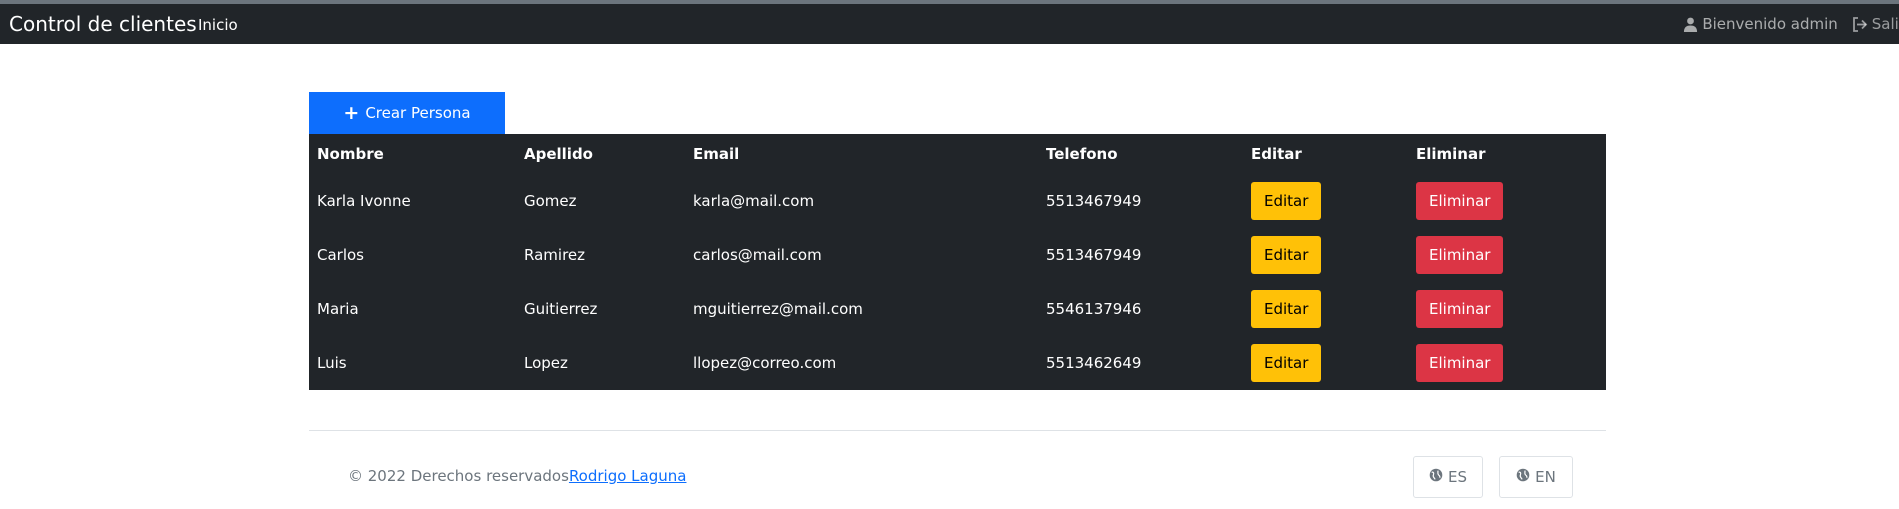 The image size is (1899, 509). I want to click on brand-title: Control de clientes, so click(103, 24).